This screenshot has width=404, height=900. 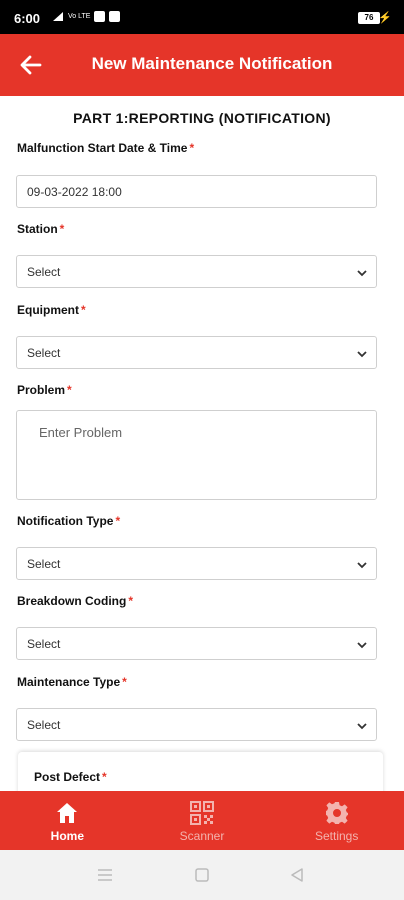 What do you see at coordinates (336, 813) in the screenshot?
I see `gear-icon` at bounding box center [336, 813].